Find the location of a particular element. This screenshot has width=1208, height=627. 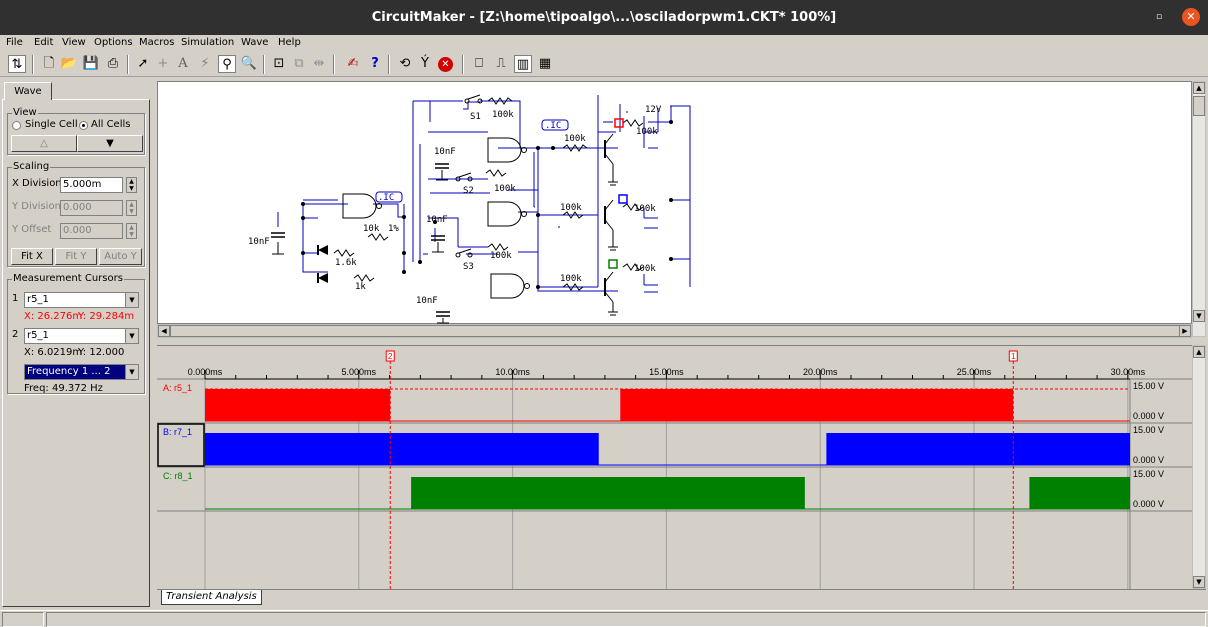

y-offset-input: 0.000 is located at coordinates (91, 231).